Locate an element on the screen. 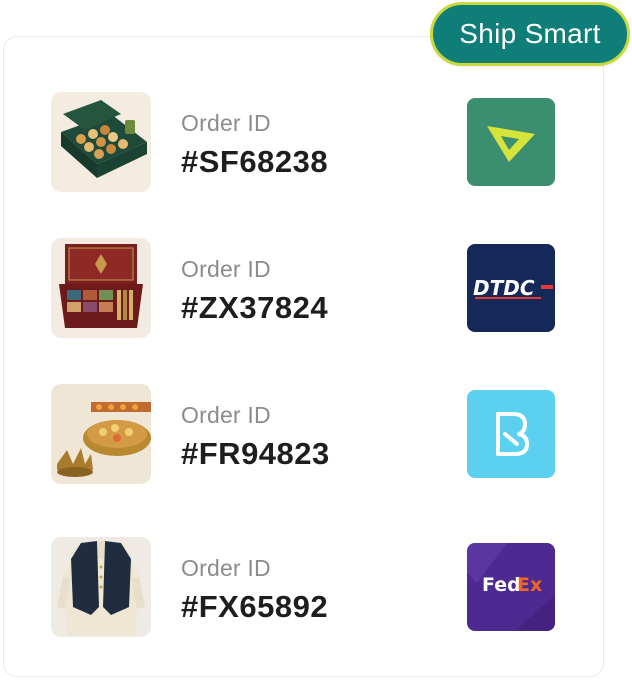 The width and height of the screenshot is (632, 682). fedex-logo: Fed Ex is located at coordinates (511, 587).